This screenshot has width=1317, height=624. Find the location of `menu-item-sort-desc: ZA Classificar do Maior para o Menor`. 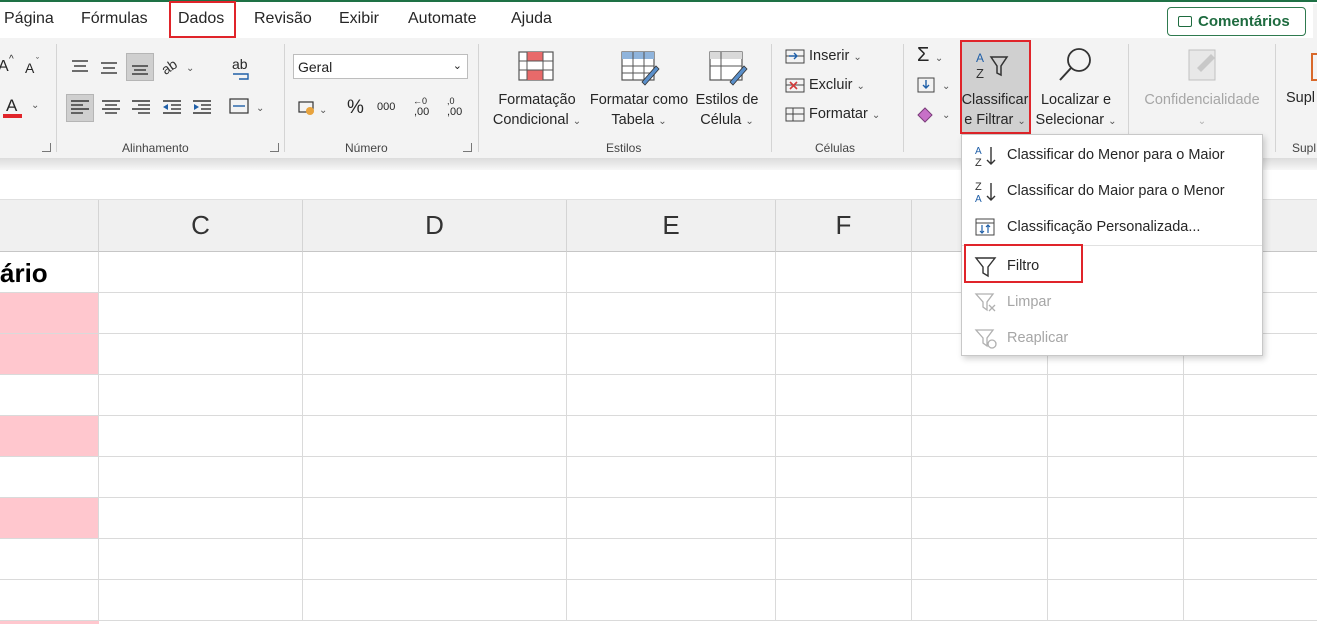

menu-item-sort-desc: ZA Classificar do Maior para o Menor is located at coordinates (1112, 191).